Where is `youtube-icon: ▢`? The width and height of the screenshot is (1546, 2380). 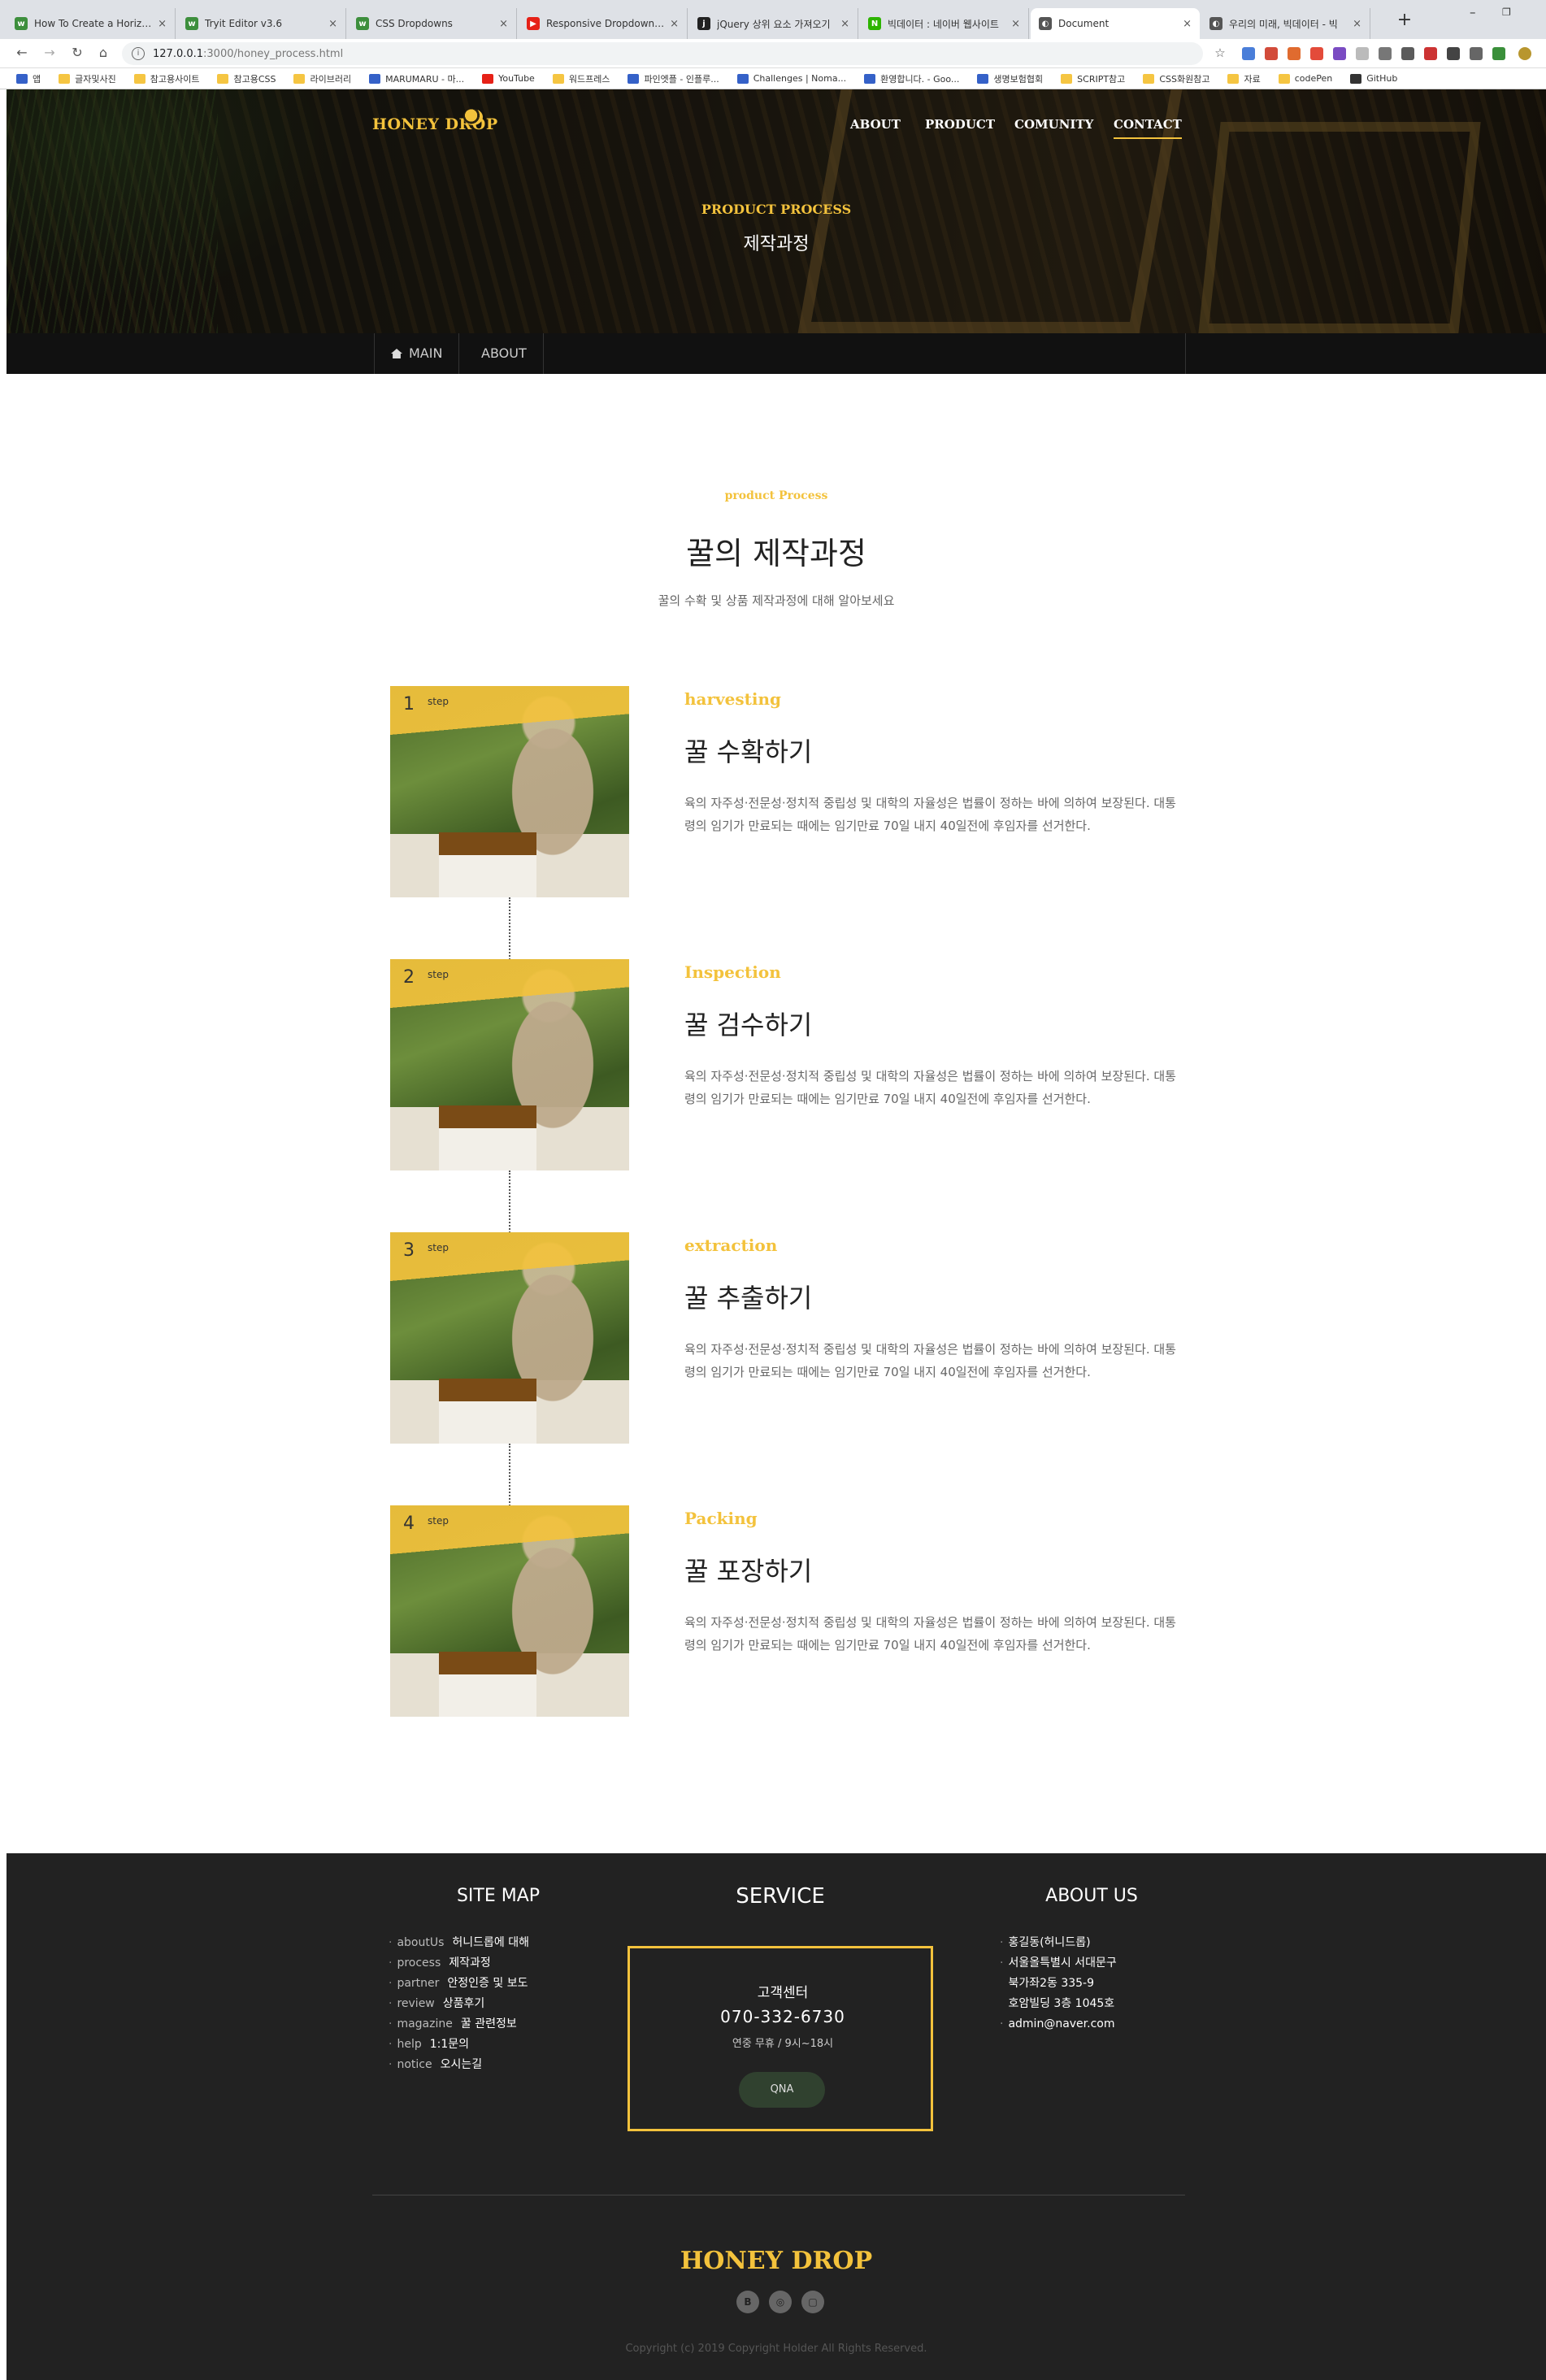
youtube-icon: ▢ is located at coordinates (812, 2302).